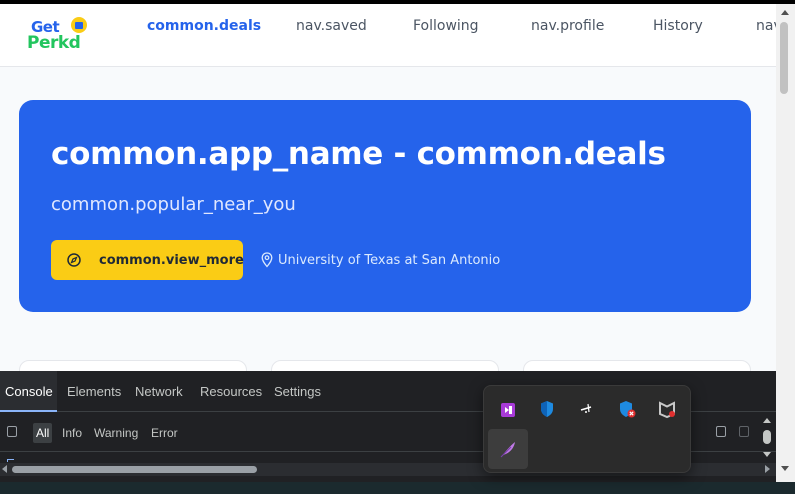 The image size is (795, 494). I want to click on level-error: Error, so click(164, 433).